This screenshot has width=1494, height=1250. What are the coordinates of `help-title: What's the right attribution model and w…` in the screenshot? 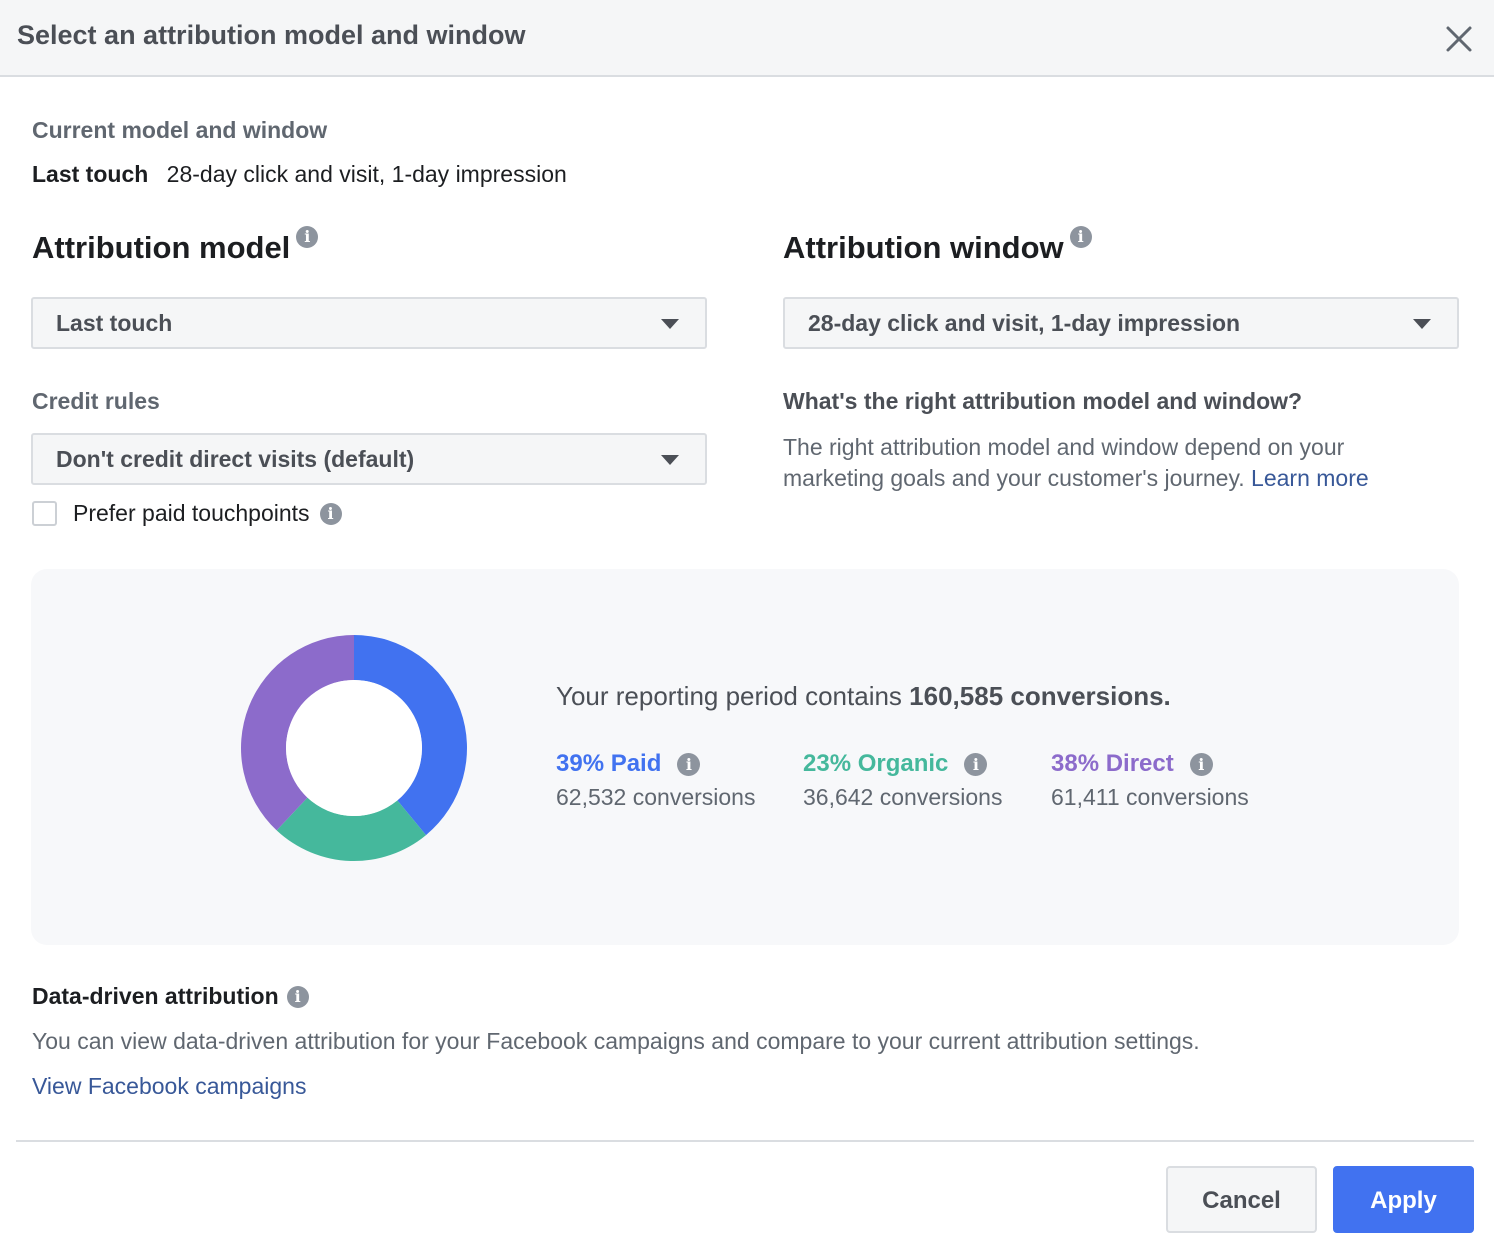 It's located at (1043, 401).